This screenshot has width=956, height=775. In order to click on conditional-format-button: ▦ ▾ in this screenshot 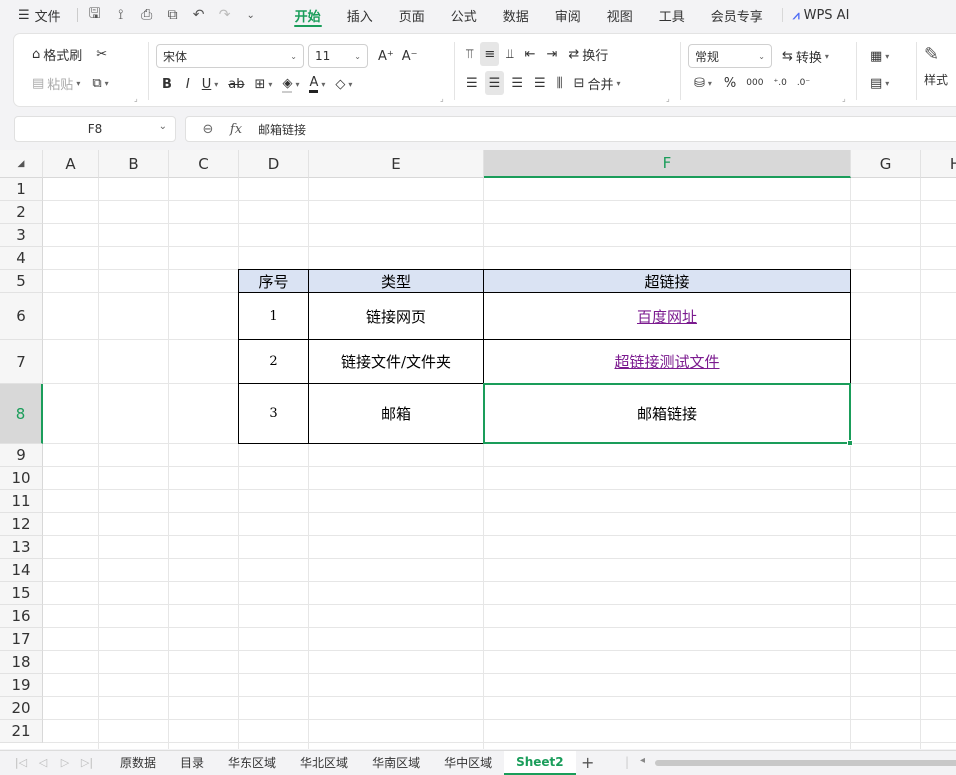, I will do `click(879, 56)`.